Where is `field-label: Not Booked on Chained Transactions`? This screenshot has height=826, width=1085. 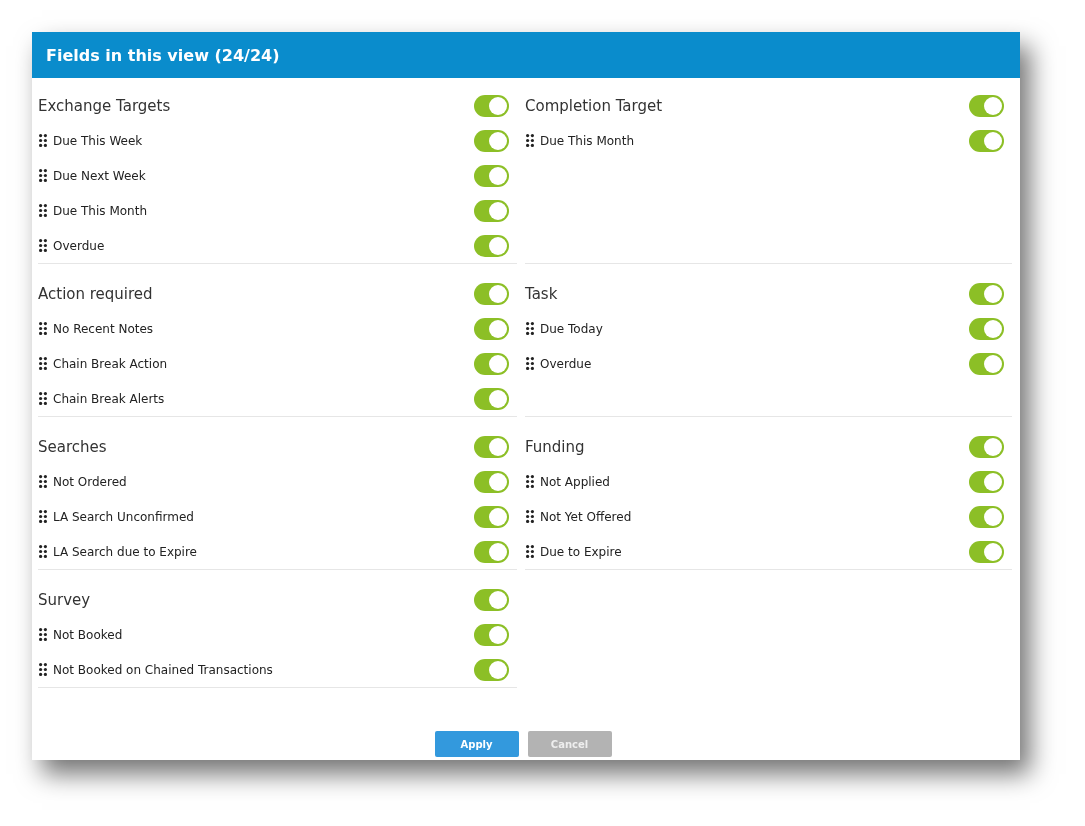 field-label: Not Booked on Chained Transactions is located at coordinates (163, 669).